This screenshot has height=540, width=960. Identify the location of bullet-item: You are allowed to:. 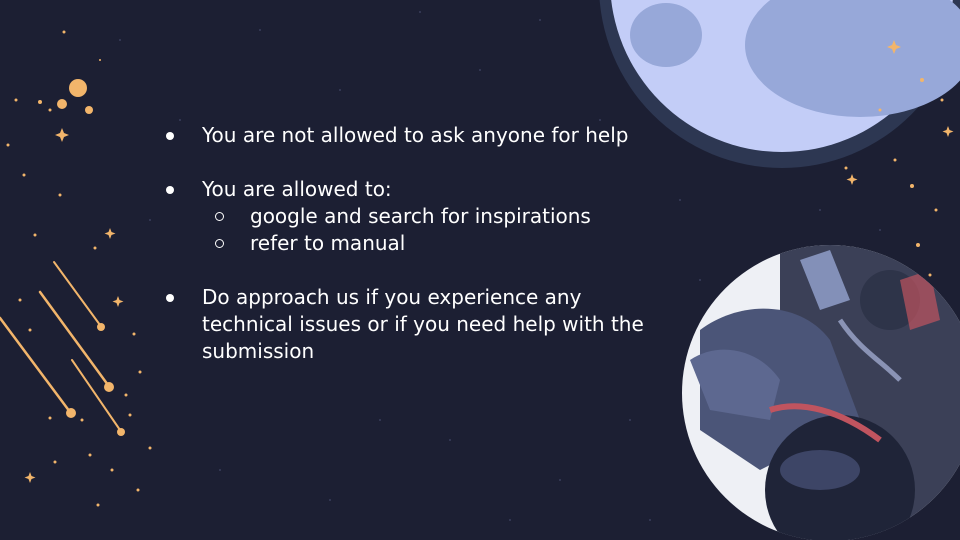
(414, 189).